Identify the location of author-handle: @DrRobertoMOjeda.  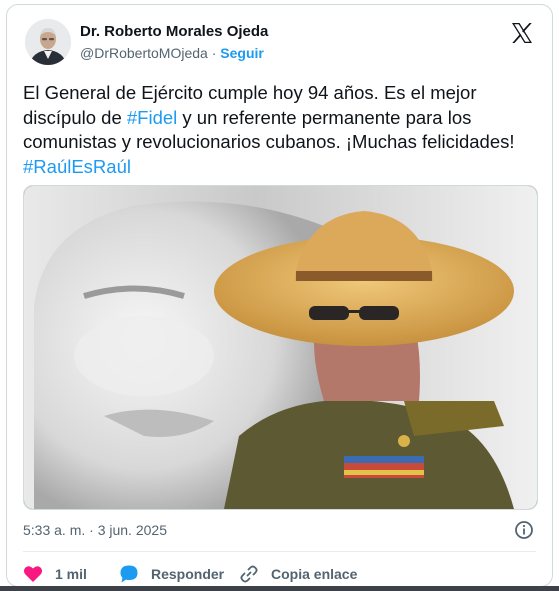
(144, 53).